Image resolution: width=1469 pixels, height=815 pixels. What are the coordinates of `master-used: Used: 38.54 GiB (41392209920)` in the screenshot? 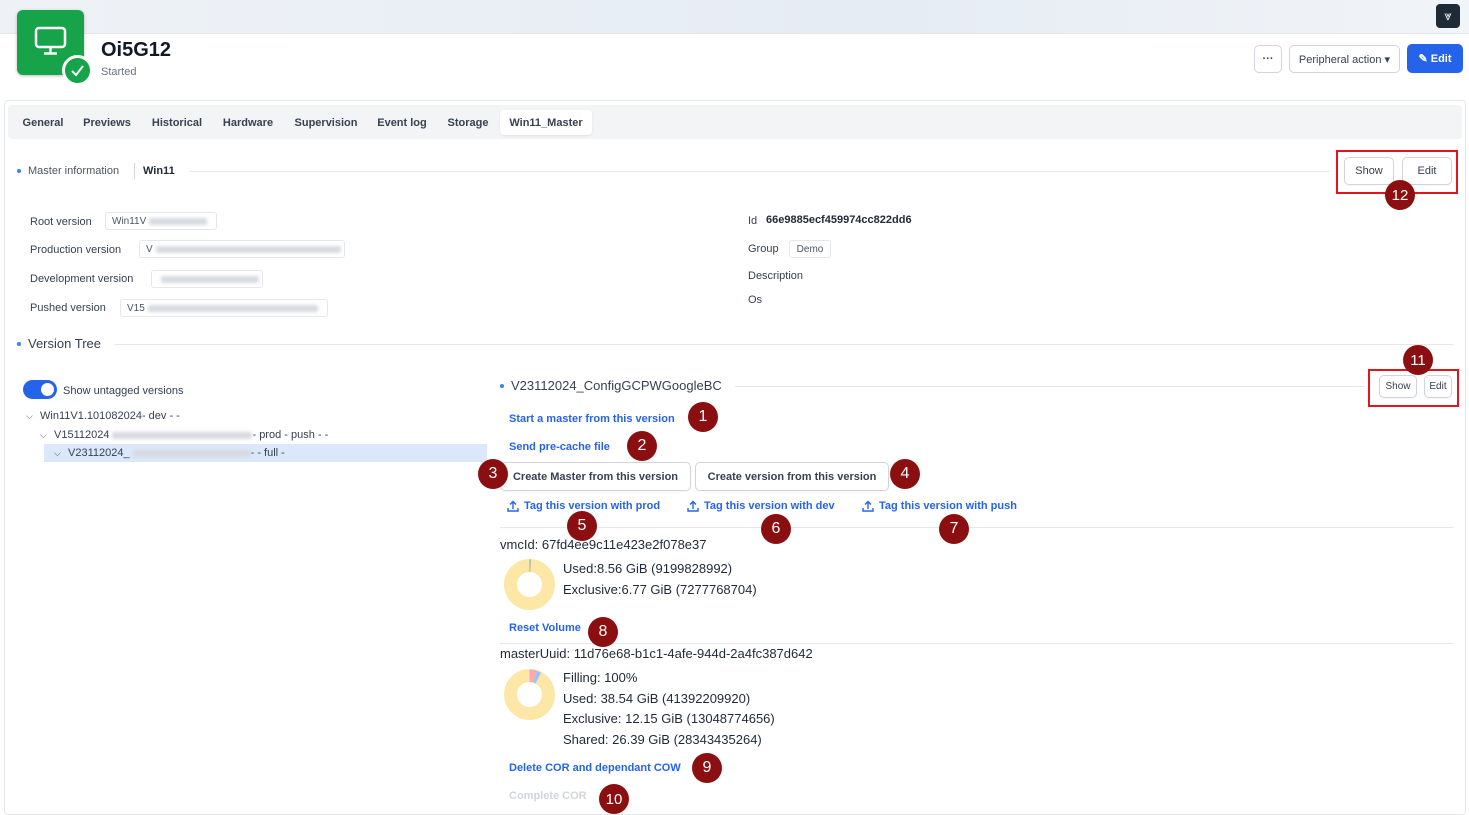 It's located at (657, 698).